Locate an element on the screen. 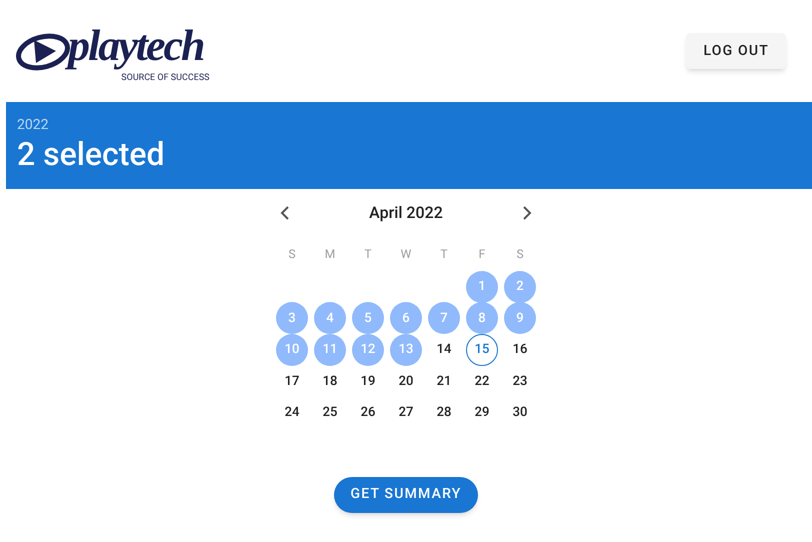  selection-count: 2 selected is located at coordinates (91, 154).